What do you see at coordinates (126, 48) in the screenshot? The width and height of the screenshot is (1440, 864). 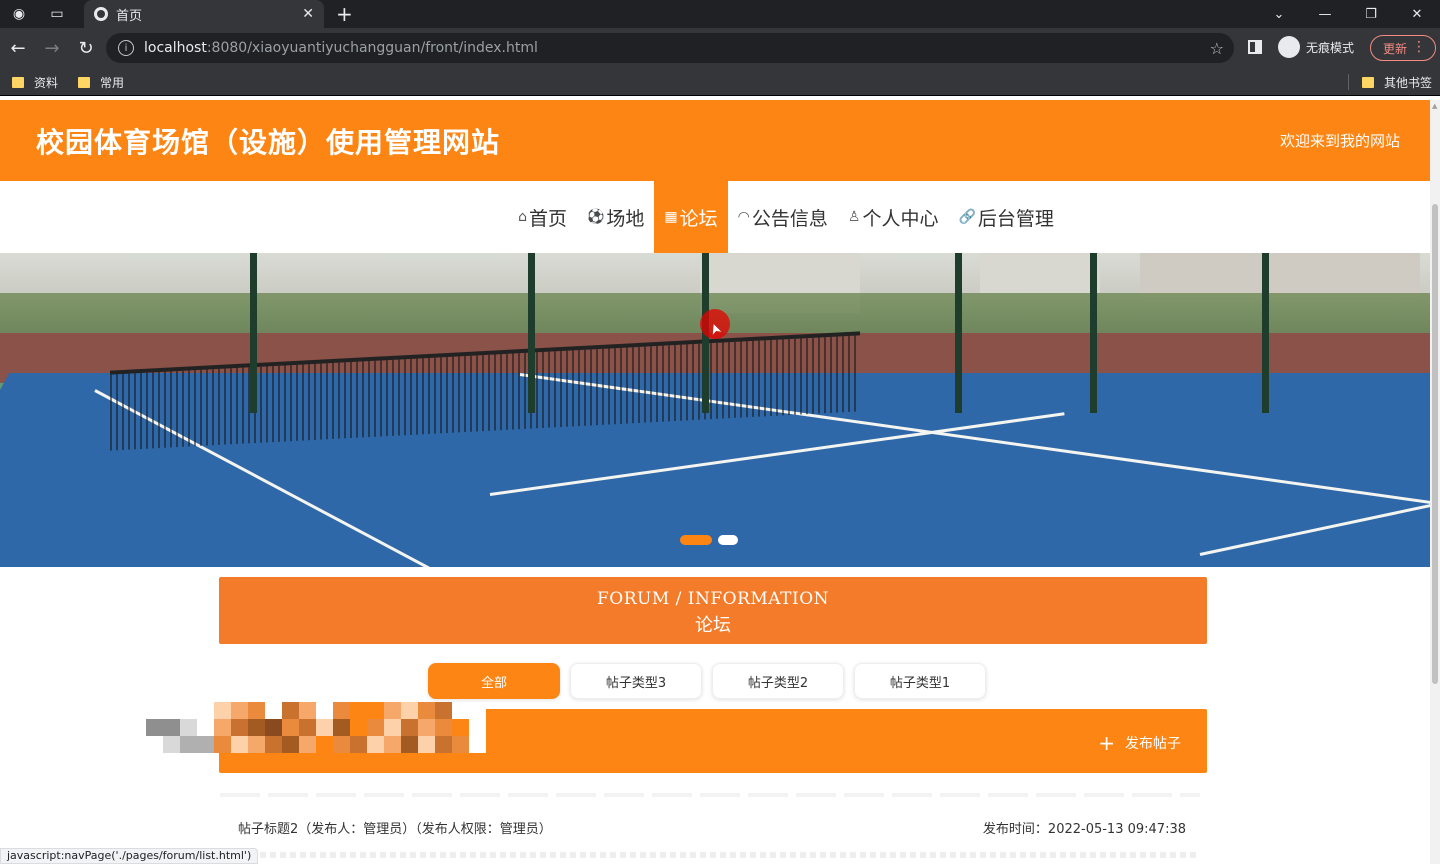 I see `site-info-icon: i` at bounding box center [126, 48].